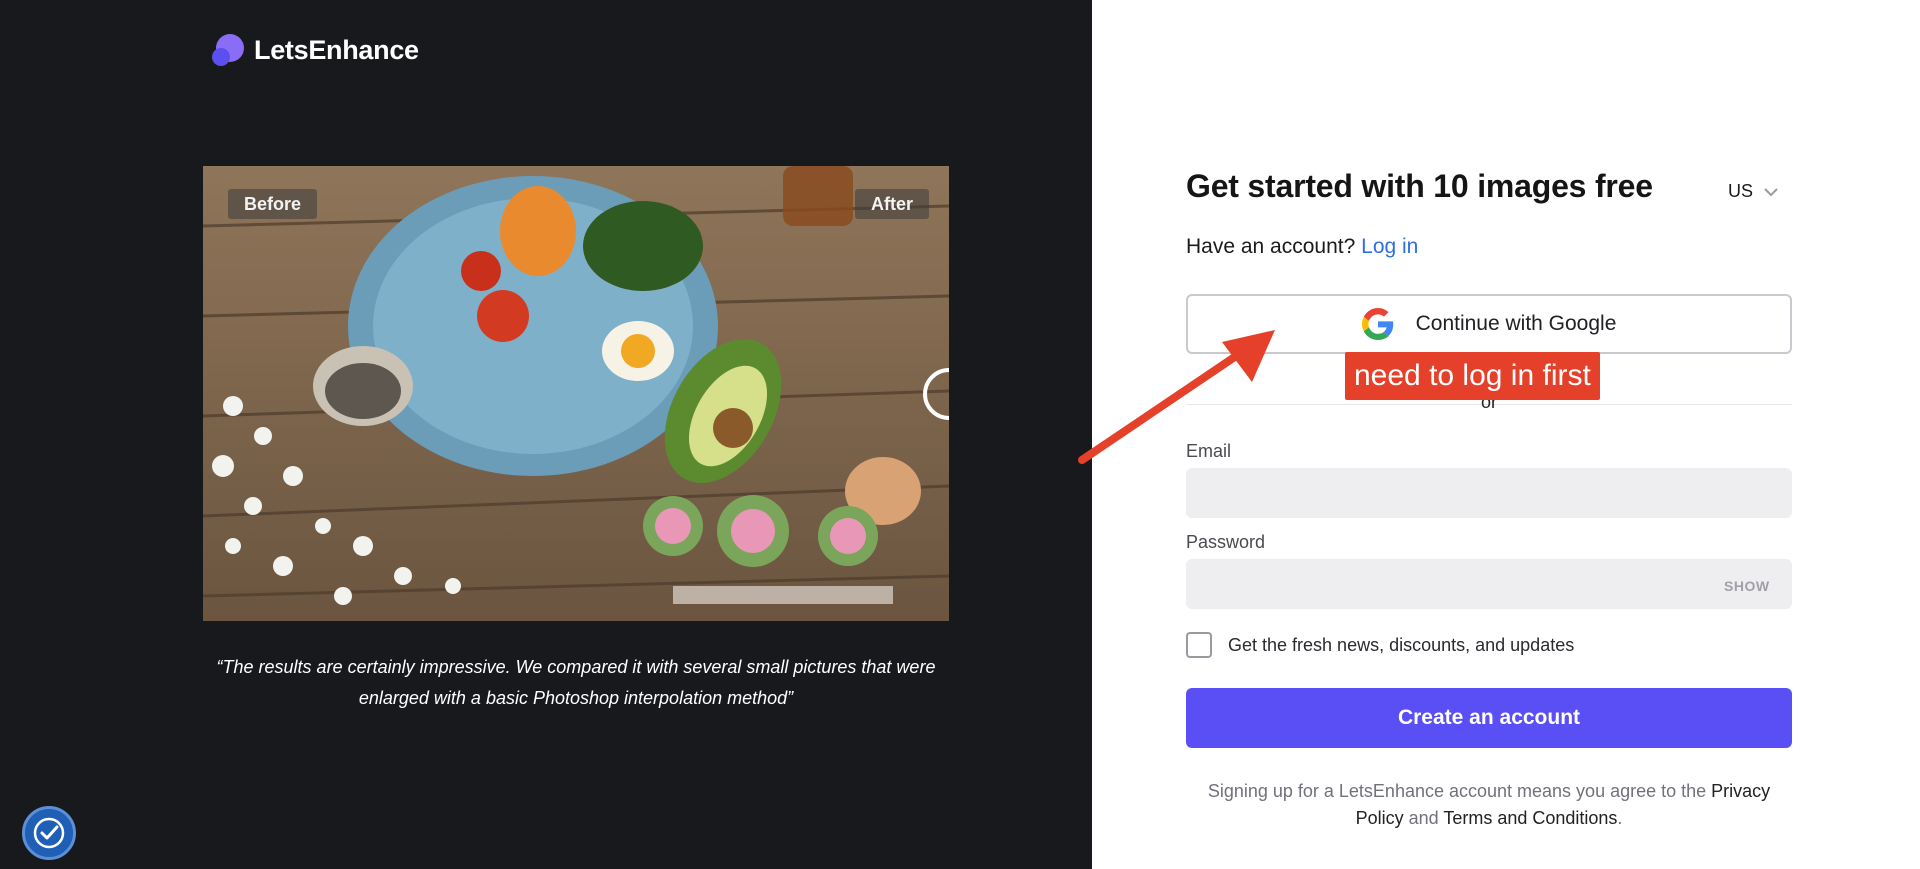 The image size is (1920, 869). What do you see at coordinates (1377, 324) in the screenshot?
I see `google-icon` at bounding box center [1377, 324].